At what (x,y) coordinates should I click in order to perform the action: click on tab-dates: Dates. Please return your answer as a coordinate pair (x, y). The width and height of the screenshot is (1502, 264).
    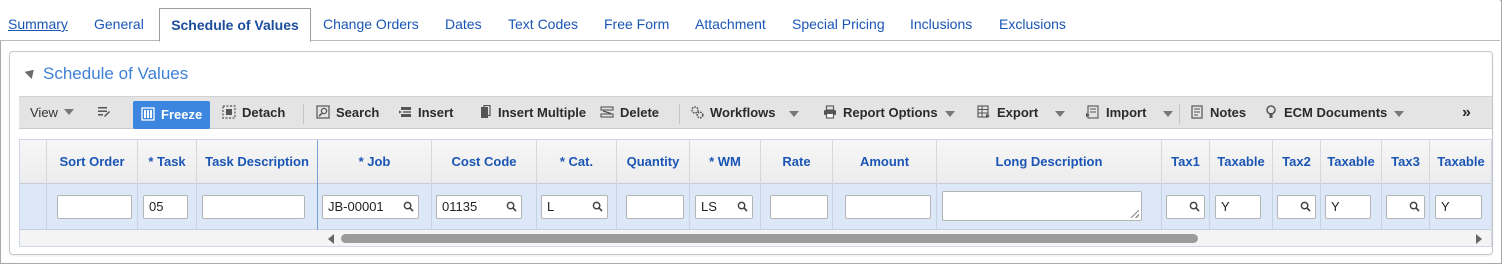
    Looking at the image, I should click on (463, 24).